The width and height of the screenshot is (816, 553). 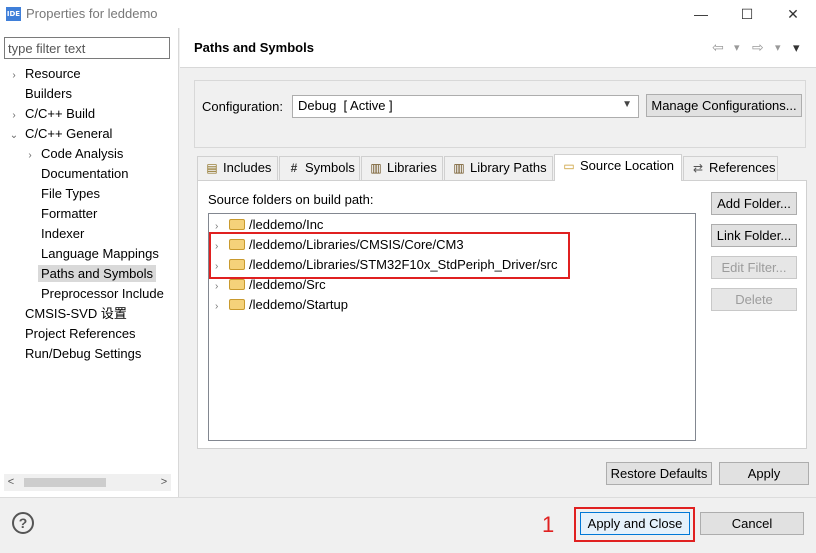 I want to click on tree-item-cpp-general: ⌄ C/C++ General, so click(x=92, y=134).